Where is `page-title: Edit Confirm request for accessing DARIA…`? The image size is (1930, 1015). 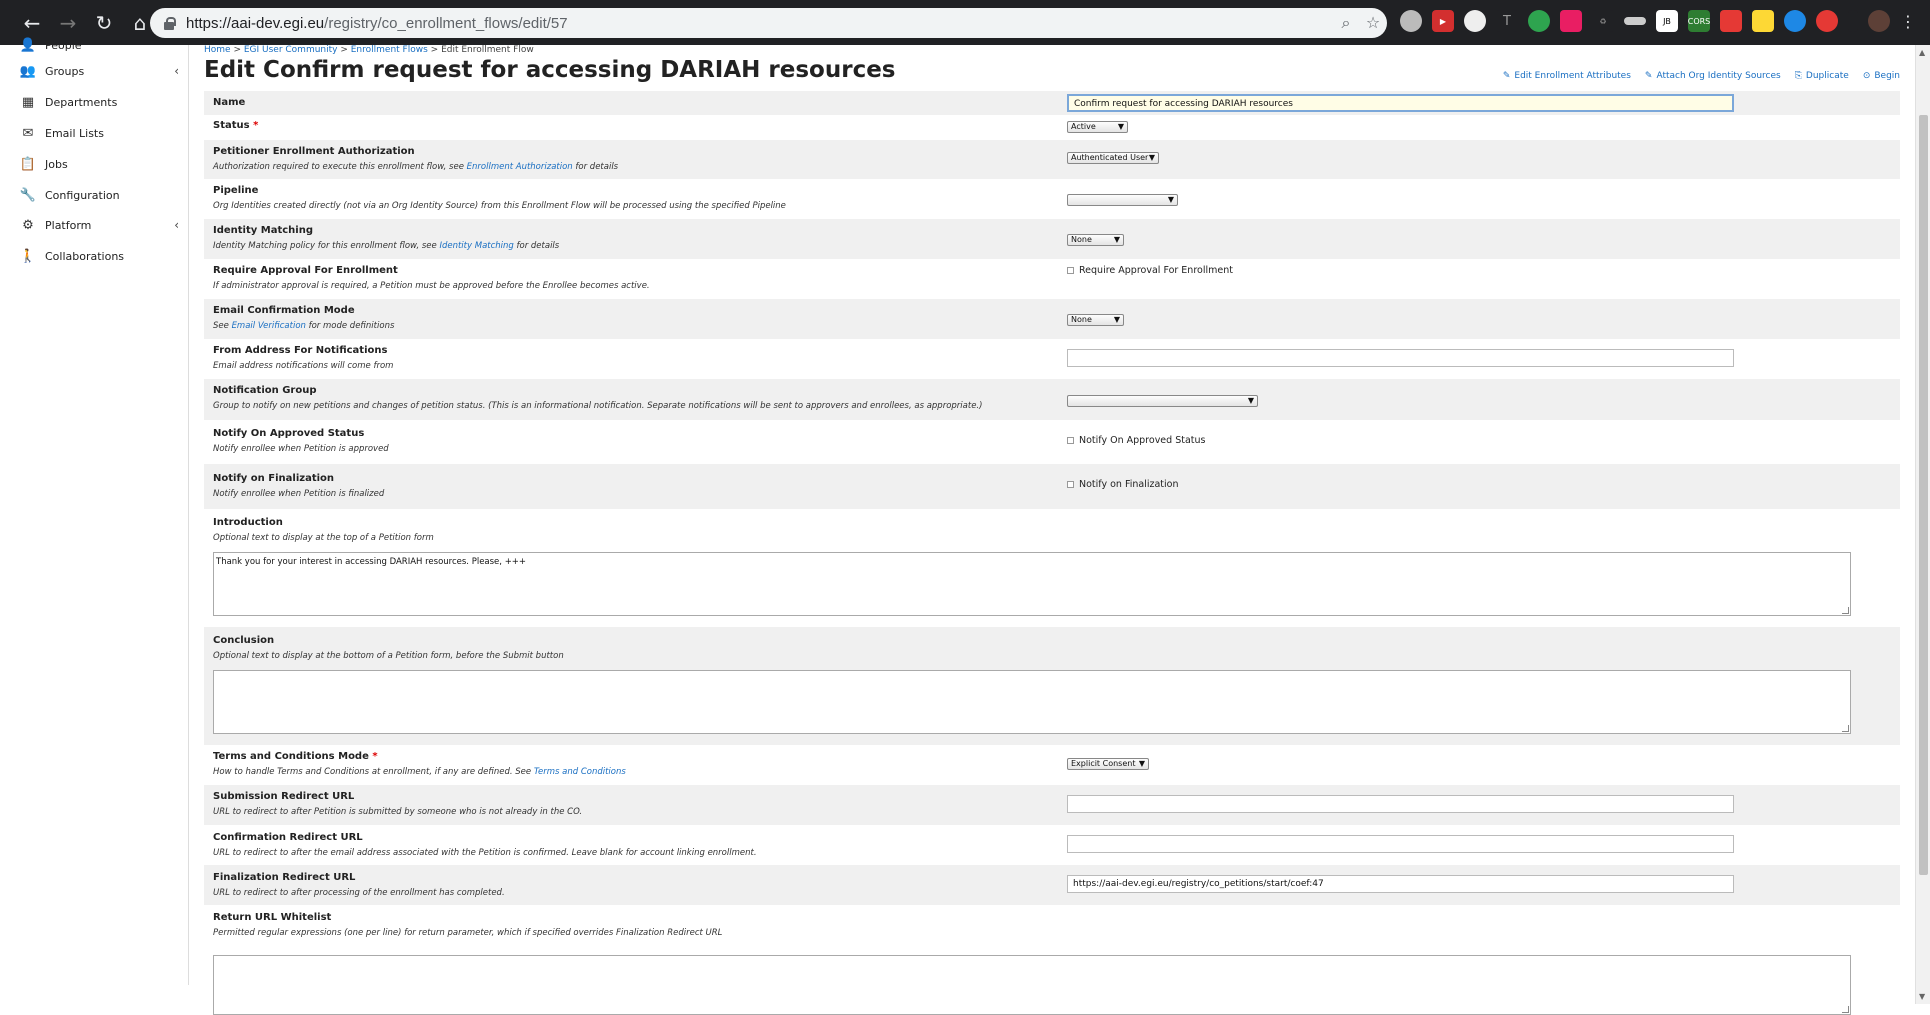 page-title: Edit Confirm request for accessing DARIA… is located at coordinates (550, 70).